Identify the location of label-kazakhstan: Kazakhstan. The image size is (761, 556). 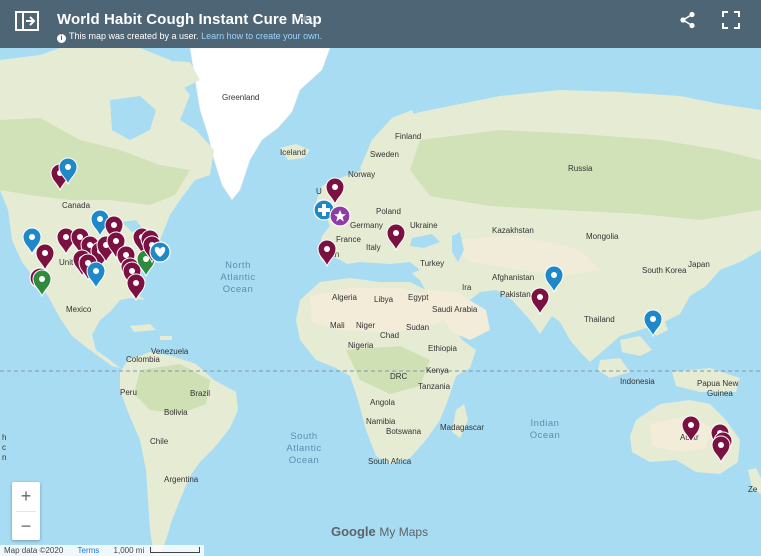
(513, 230).